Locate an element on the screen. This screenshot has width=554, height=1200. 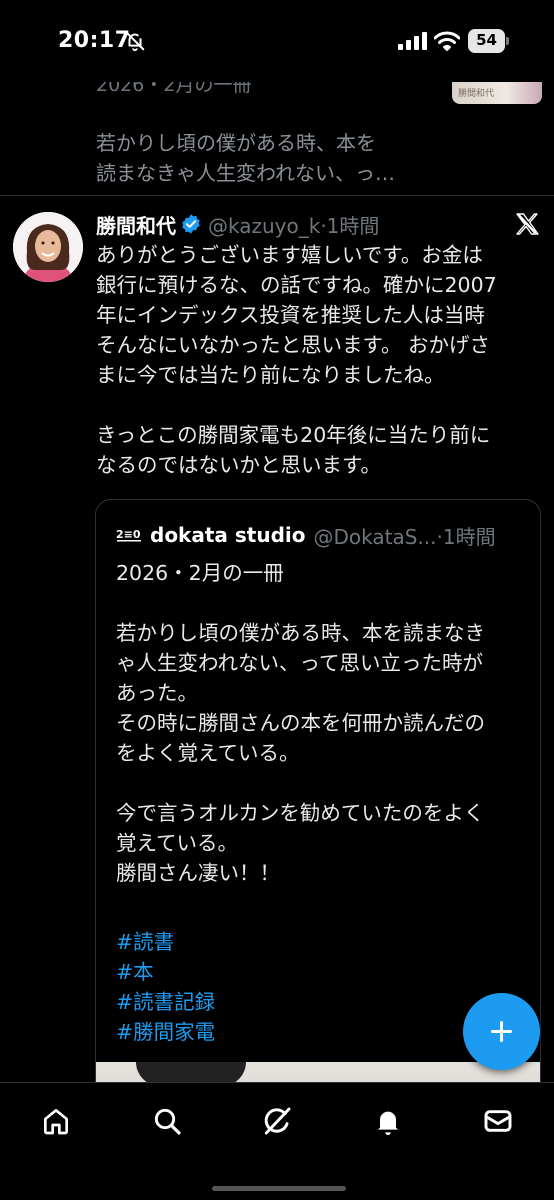
thumbnail-caption: 勝間和代 is located at coordinates (476, 94).